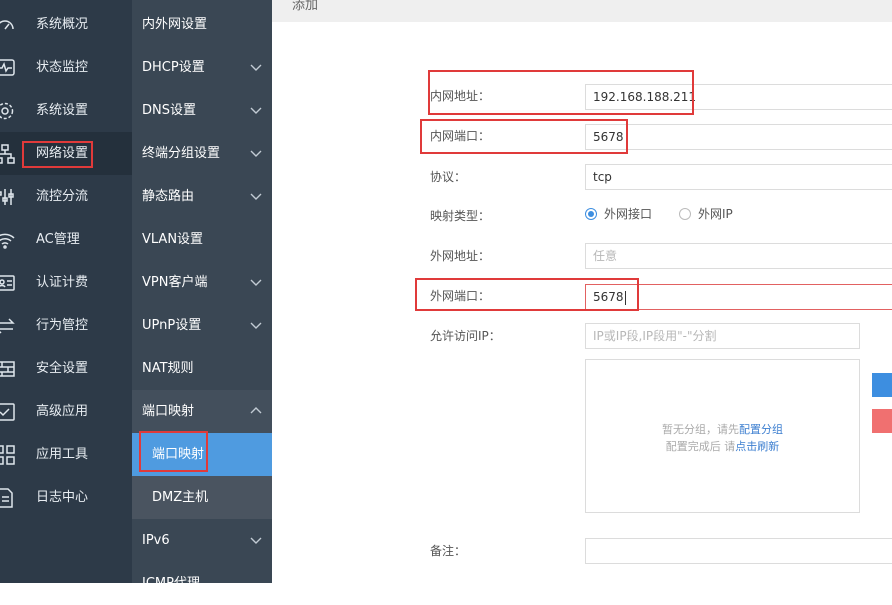 This screenshot has height=605, width=892. I want to click on radio-wan-interface: 外网接口, so click(618, 213).